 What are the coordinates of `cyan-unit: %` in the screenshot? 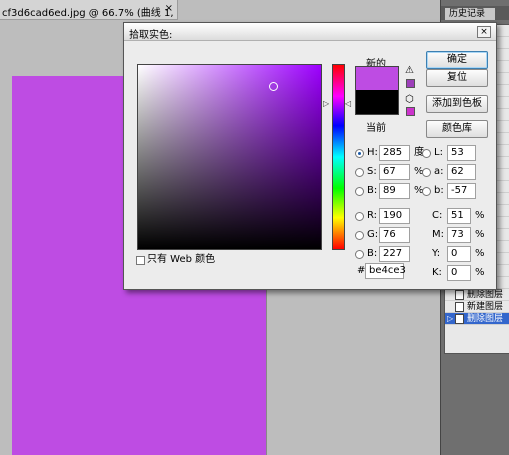 It's located at (480, 215).